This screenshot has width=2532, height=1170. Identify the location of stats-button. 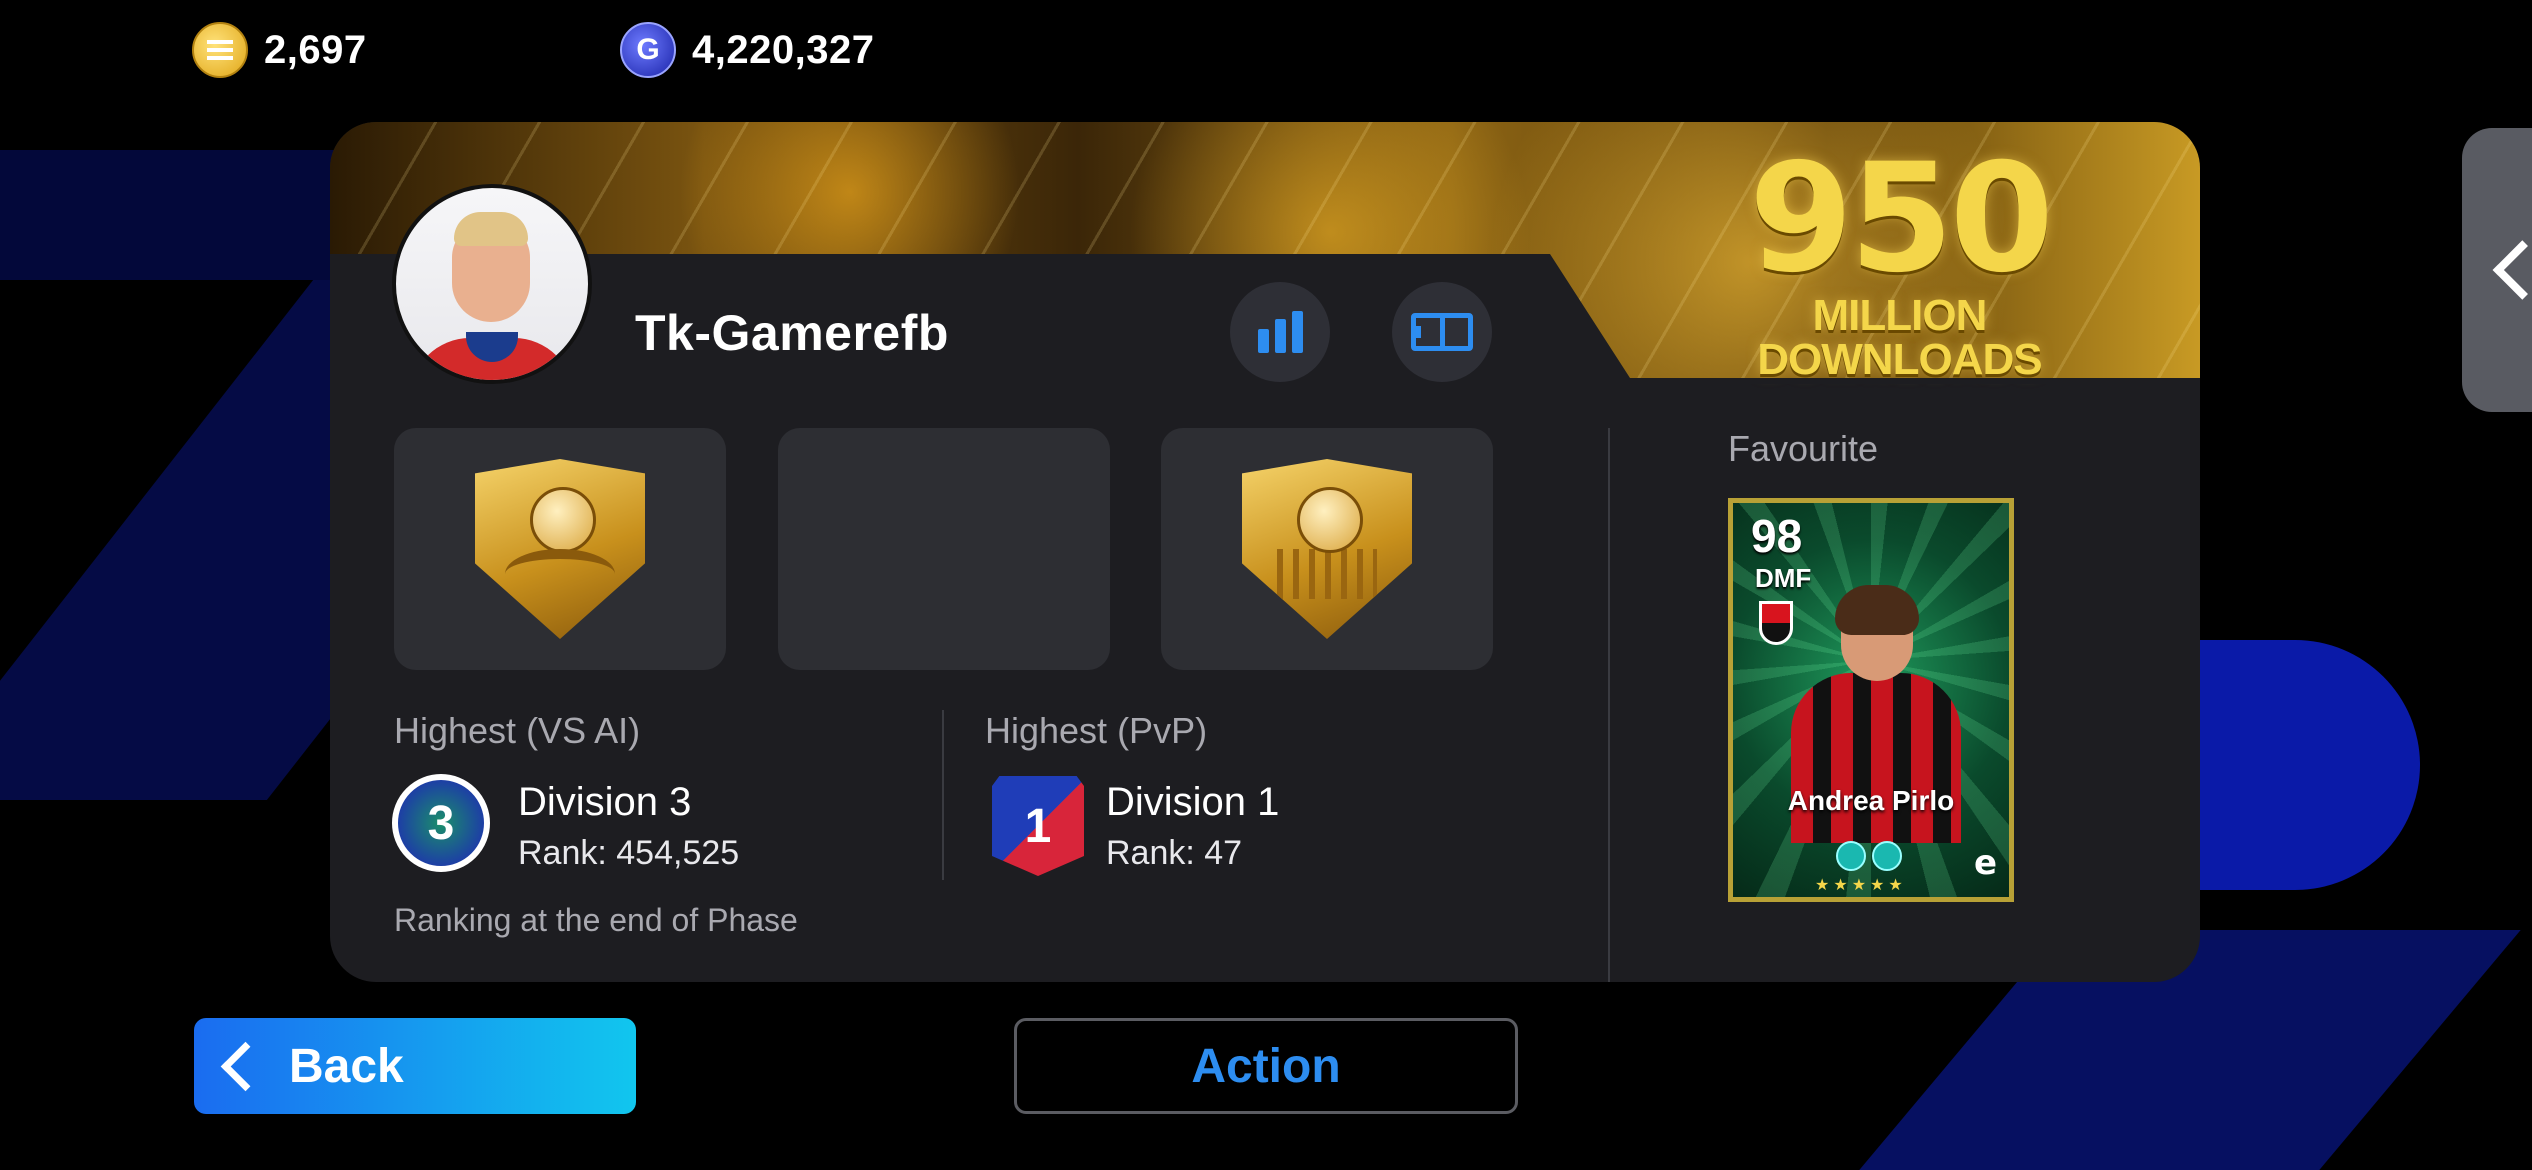
(1280, 332).